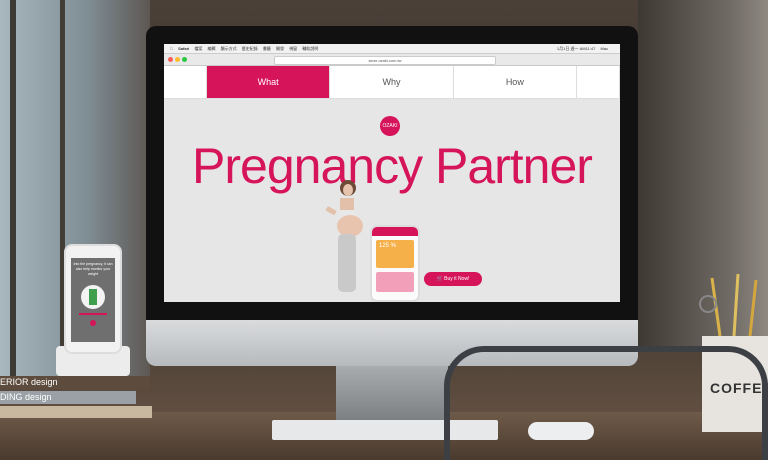 The height and width of the screenshot is (460, 768). I want to click on woman-illustration-icon, so click(93, 305).